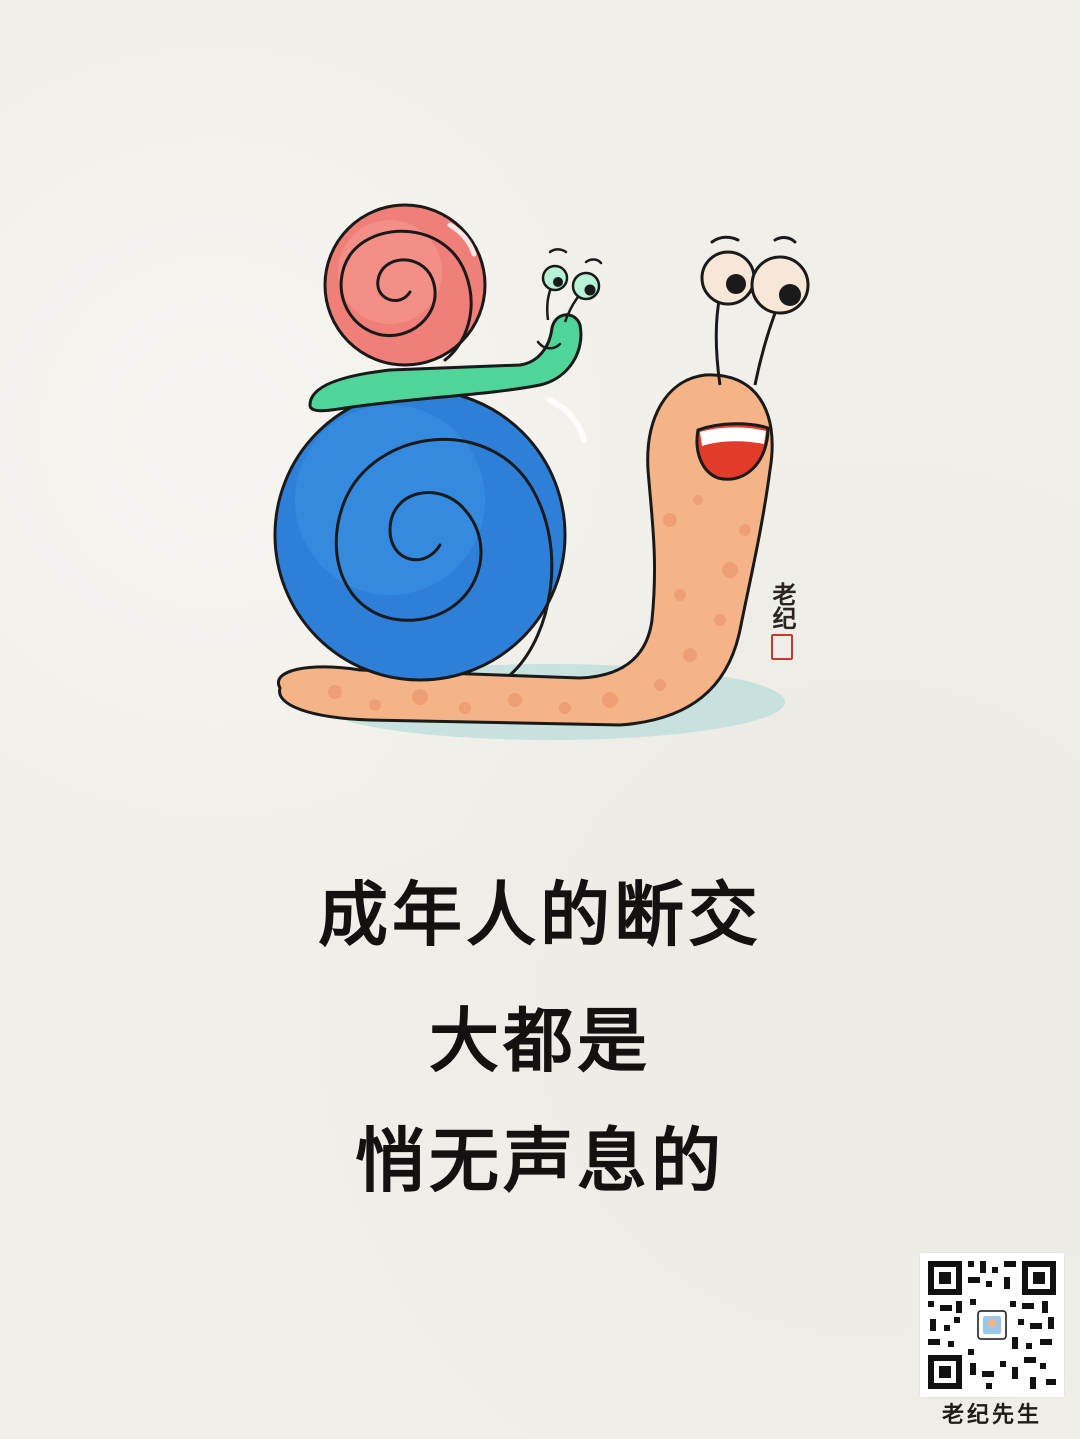 This screenshot has height=1439, width=1080. I want to click on headline-line-1: 成年人的断交, so click(540, 915).